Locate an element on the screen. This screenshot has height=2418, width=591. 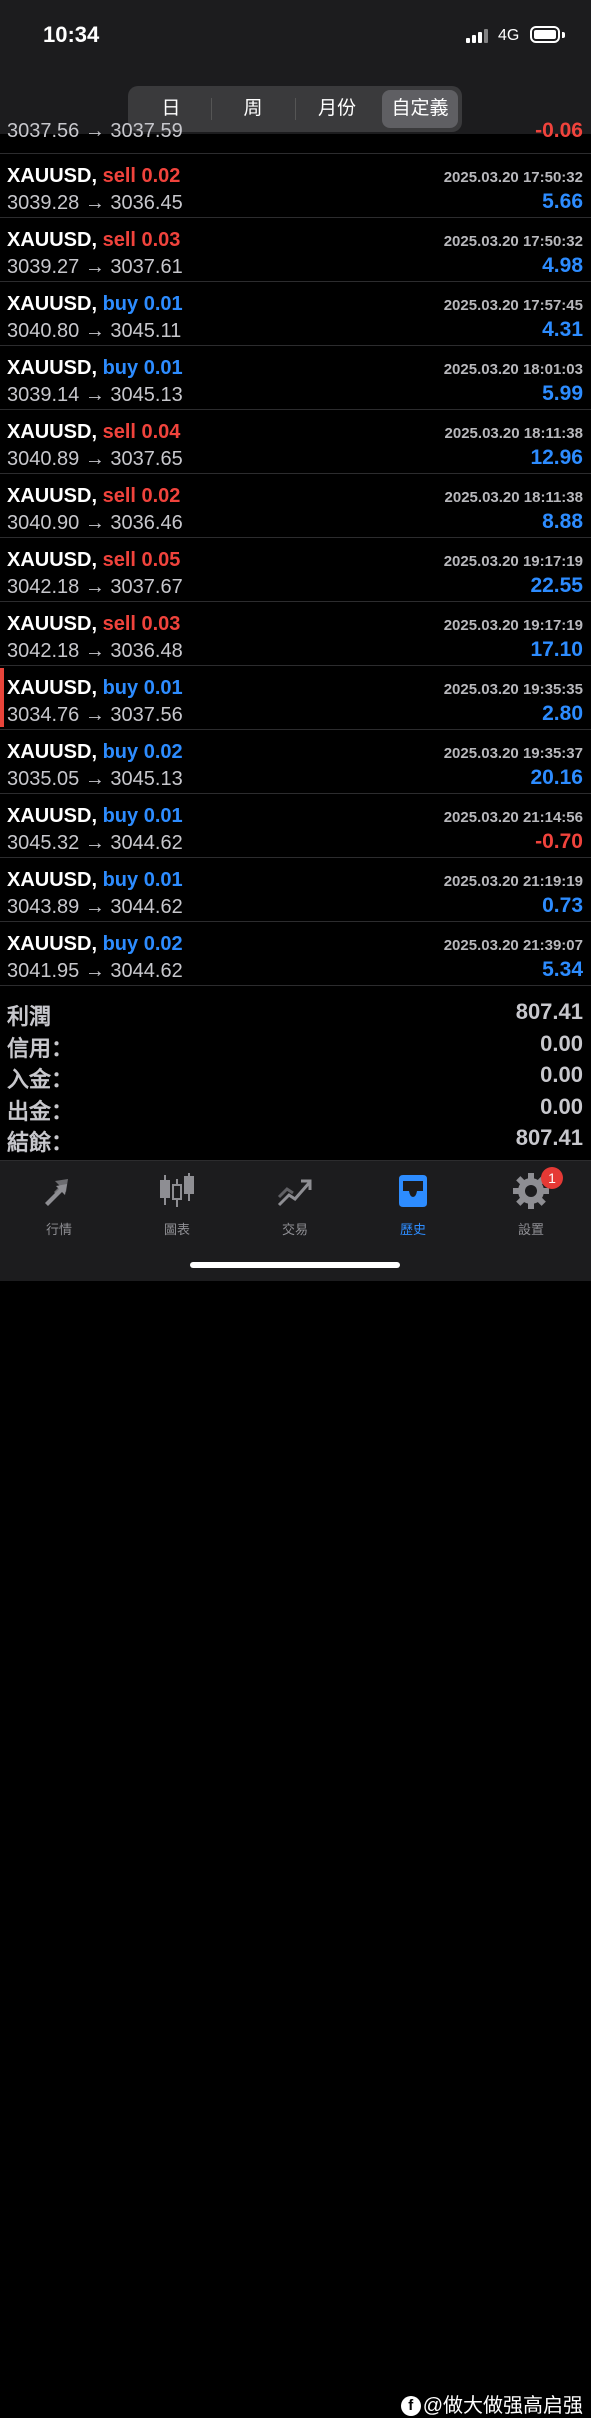
trade-price: 3039.28 → 3036.45 is located at coordinates (95, 203).